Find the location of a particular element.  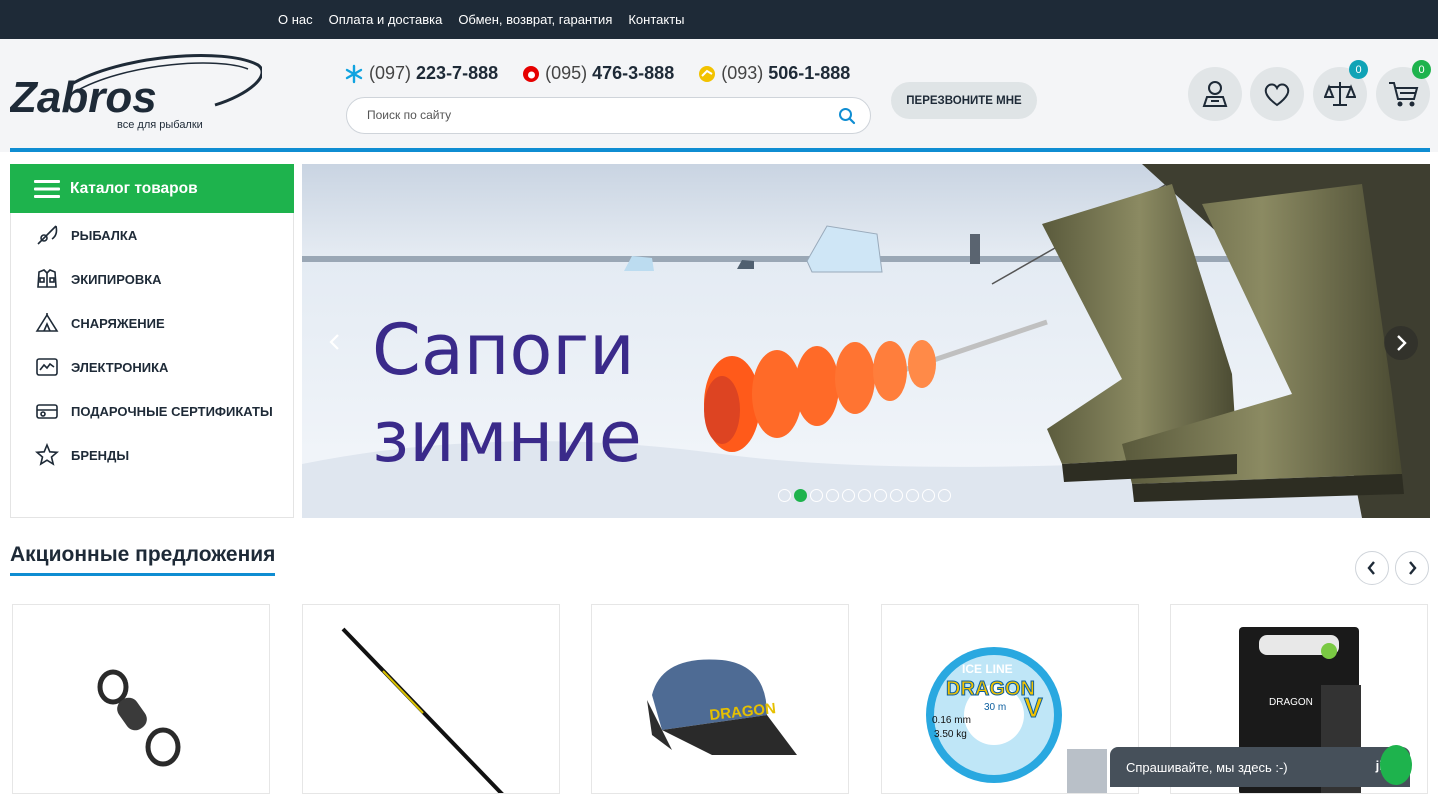

phone-number: 223-7-888 is located at coordinates (457, 73).